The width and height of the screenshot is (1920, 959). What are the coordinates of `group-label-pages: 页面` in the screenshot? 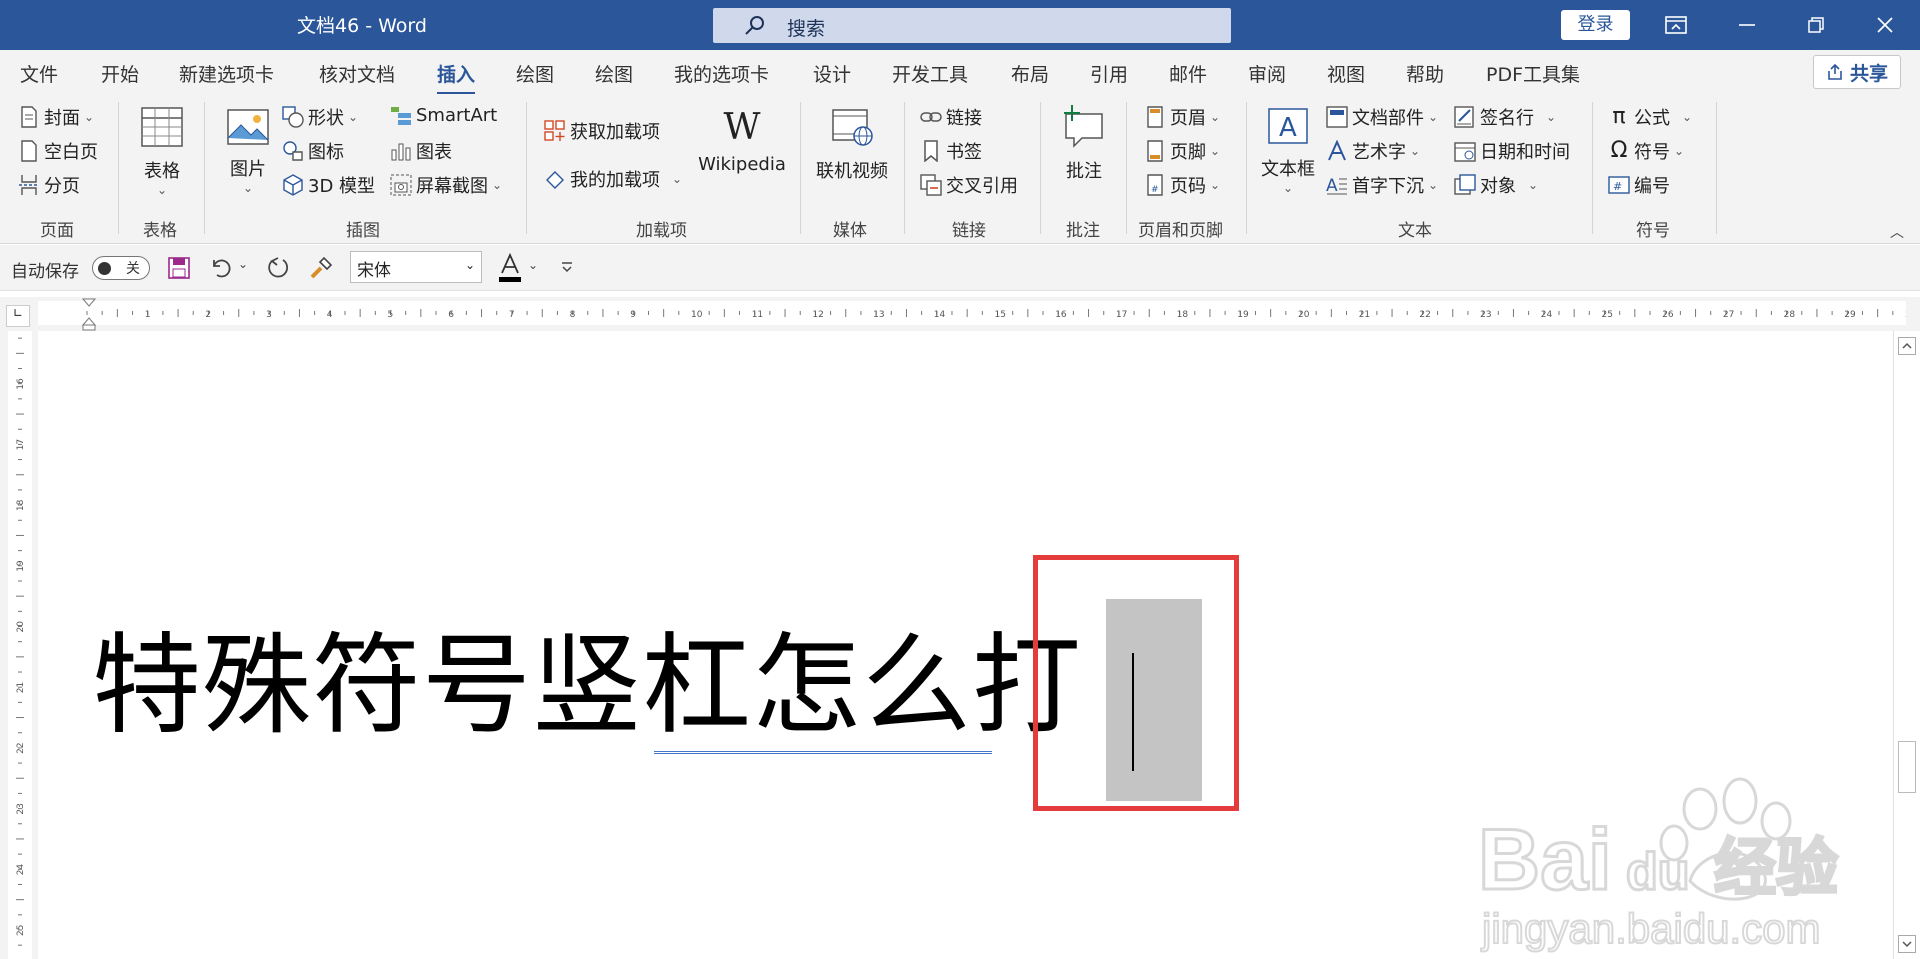 It's located at (57, 231).